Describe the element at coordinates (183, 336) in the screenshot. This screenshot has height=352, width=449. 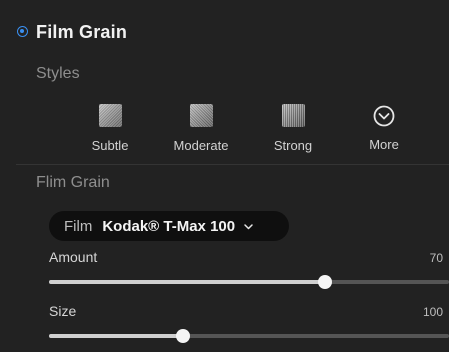
I see `size-slider-handle` at that location.